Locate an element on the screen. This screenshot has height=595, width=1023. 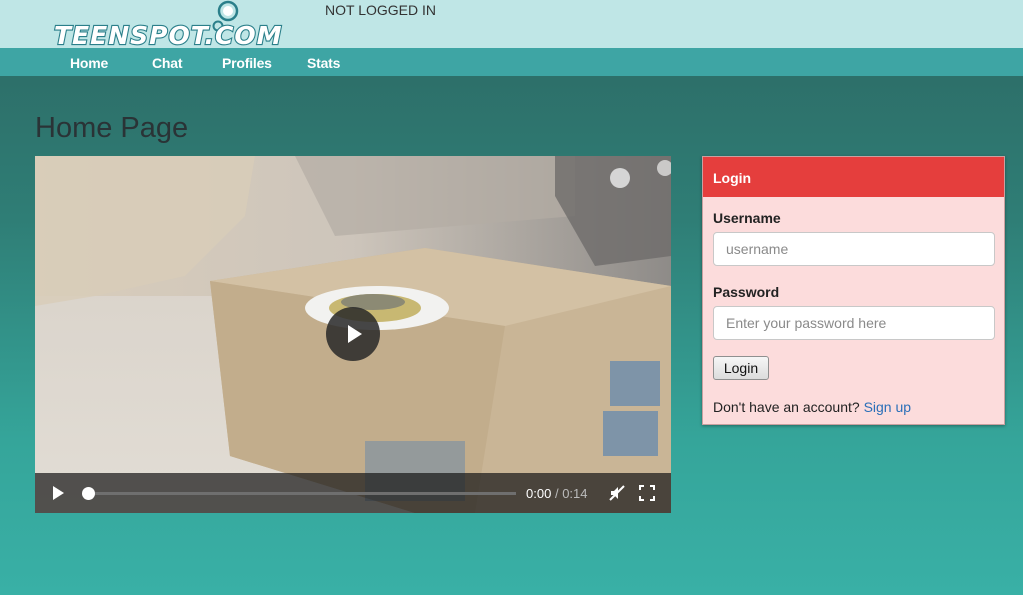
login-status-text: NOT LOGGED IN is located at coordinates (380, 10).